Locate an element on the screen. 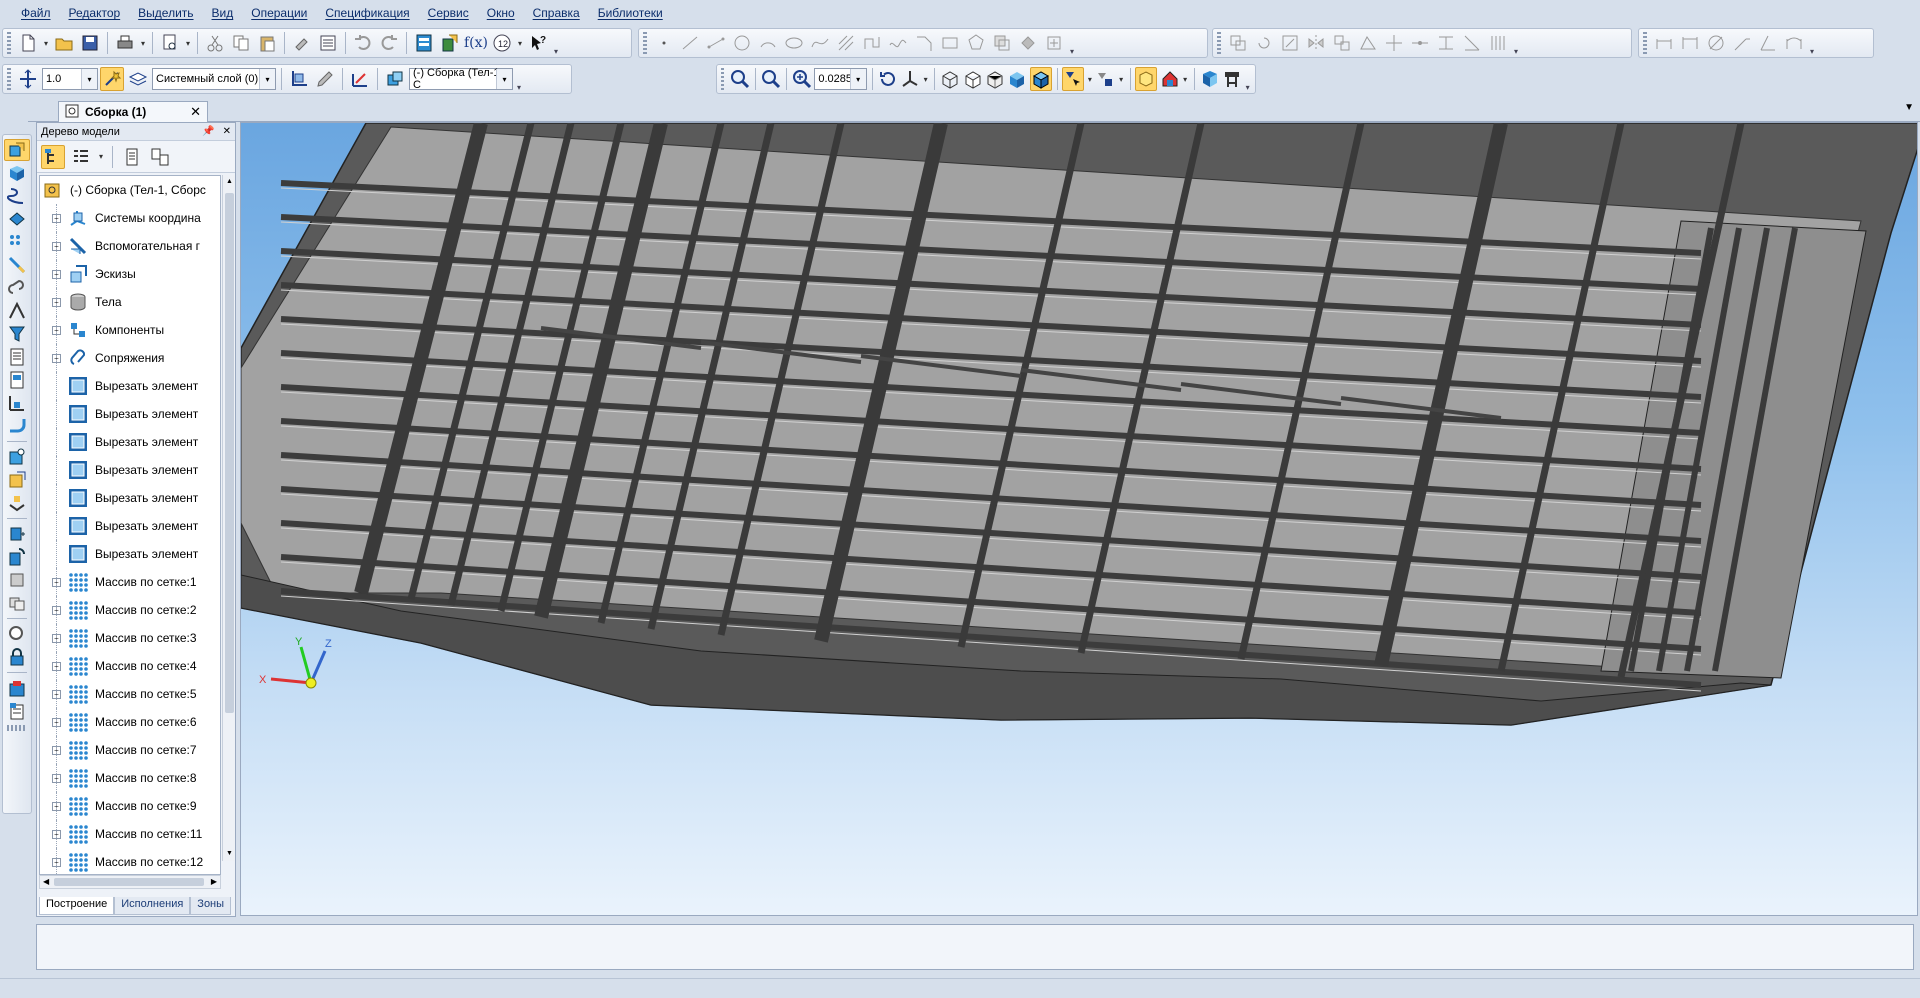 This screenshot has width=1920, height=998. shaded-edges-icon is located at coordinates (1040, 79).